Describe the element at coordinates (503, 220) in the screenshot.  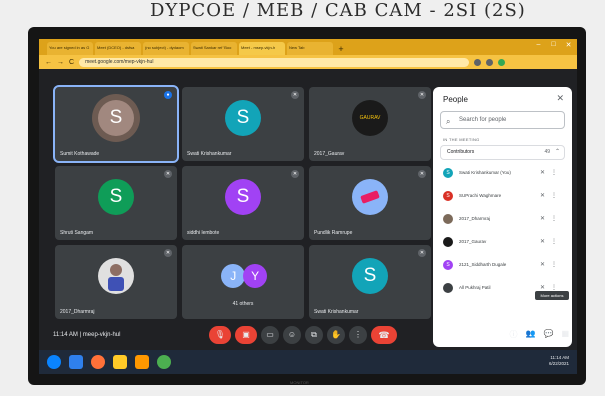
I see `list-item: 2017_Dharmraj ✕ ⋮` at that location.